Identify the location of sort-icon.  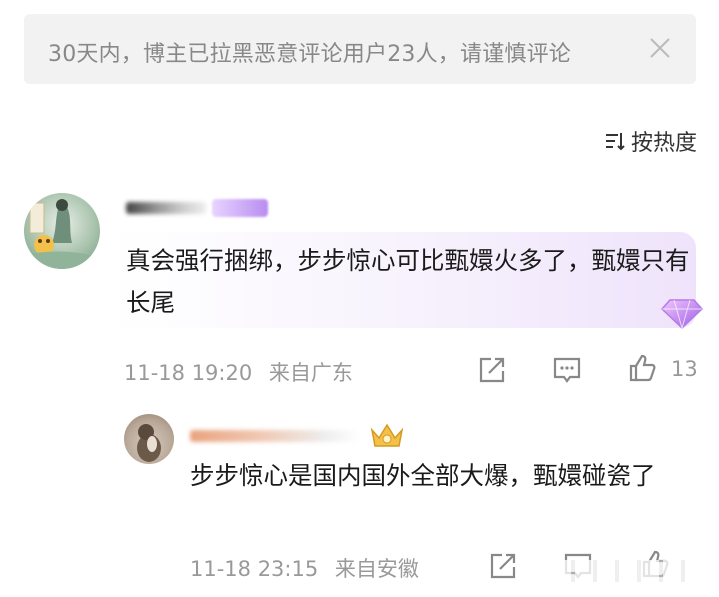
(615, 142).